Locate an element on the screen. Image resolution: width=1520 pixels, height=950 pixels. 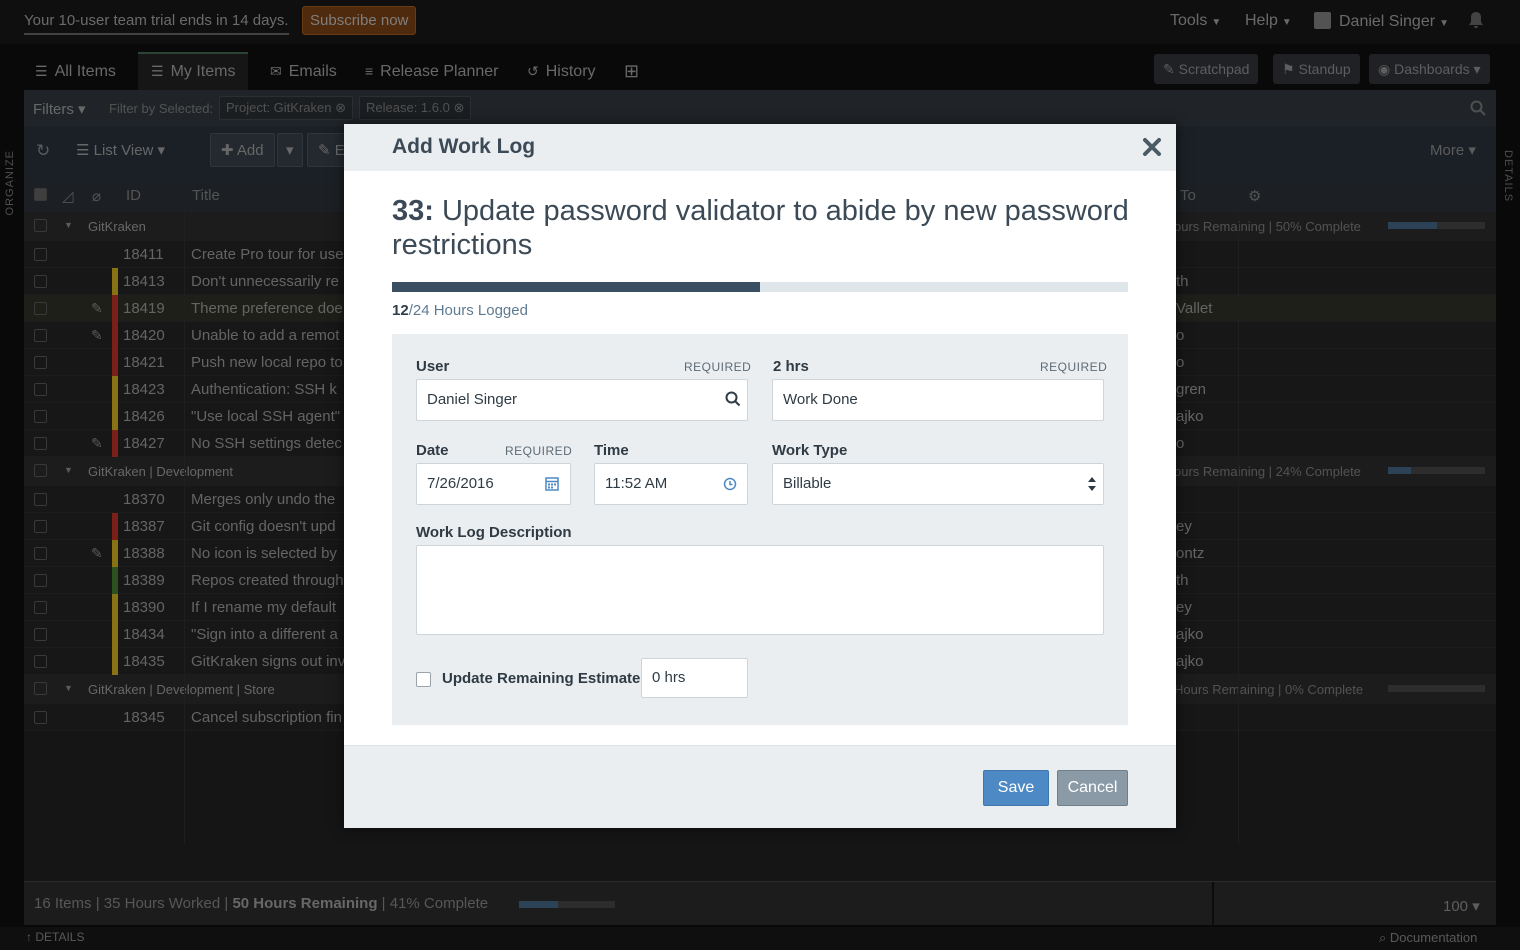
estimate-value: 0 hrs is located at coordinates (669, 677).